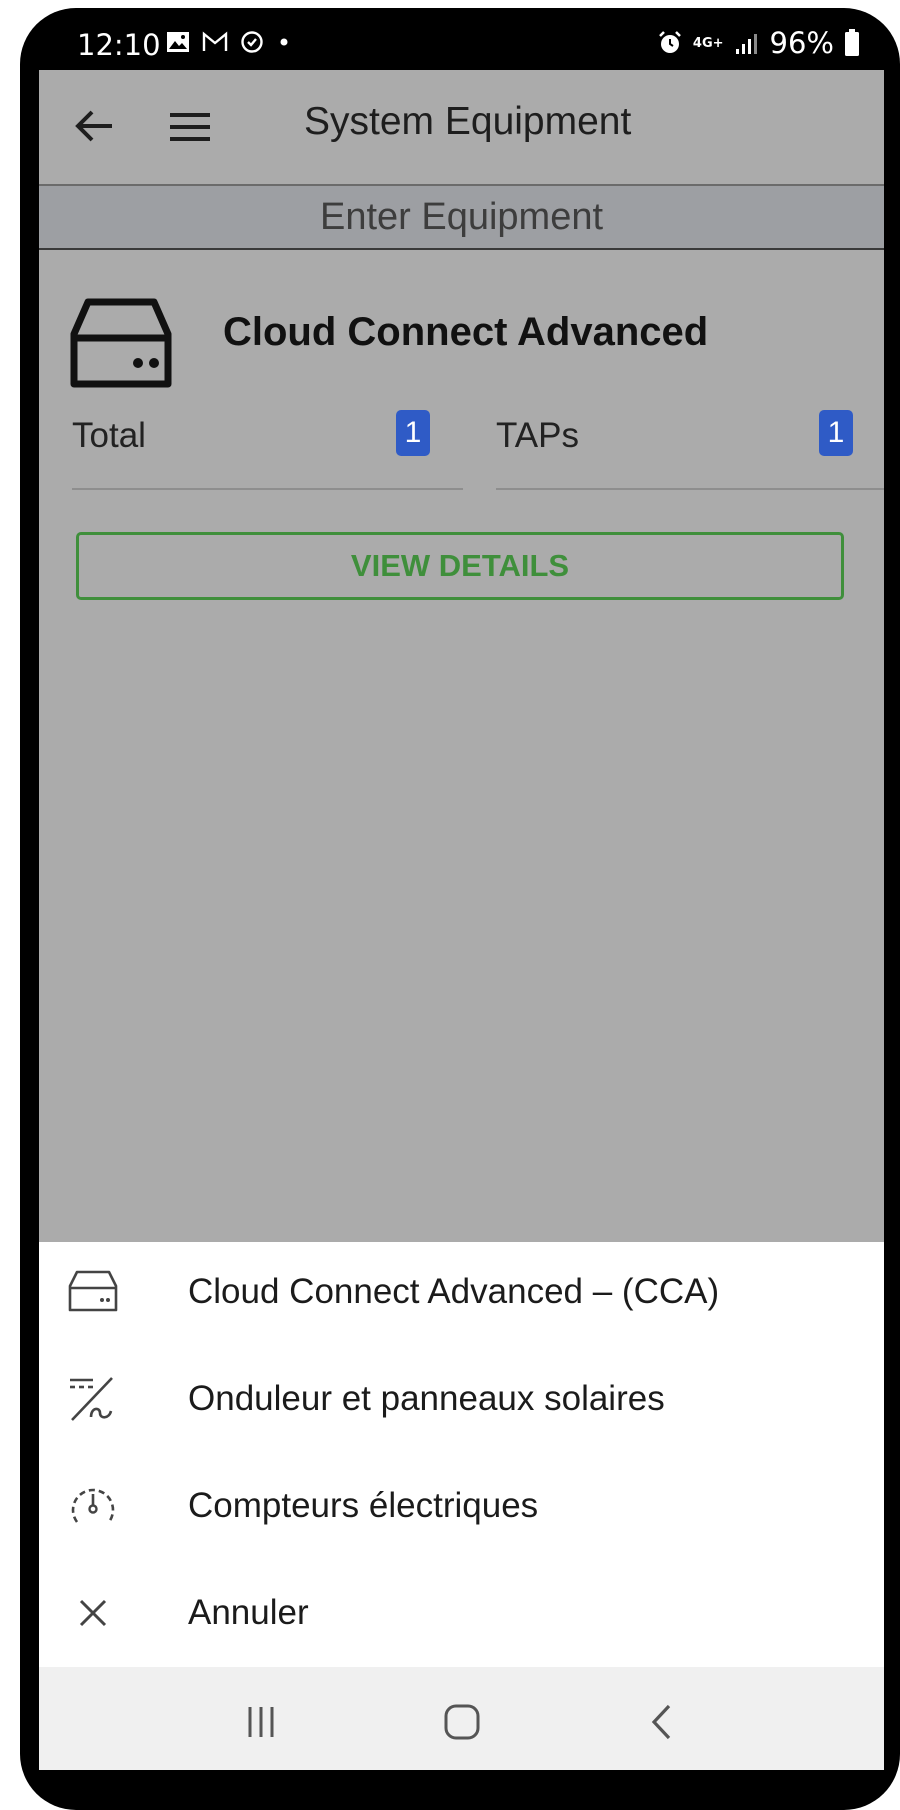 The width and height of the screenshot is (900, 1810). Describe the element at coordinates (454, 1291) in the screenshot. I see `sheet-item-label: Cloud Connect Advanced – (CCA)` at that location.